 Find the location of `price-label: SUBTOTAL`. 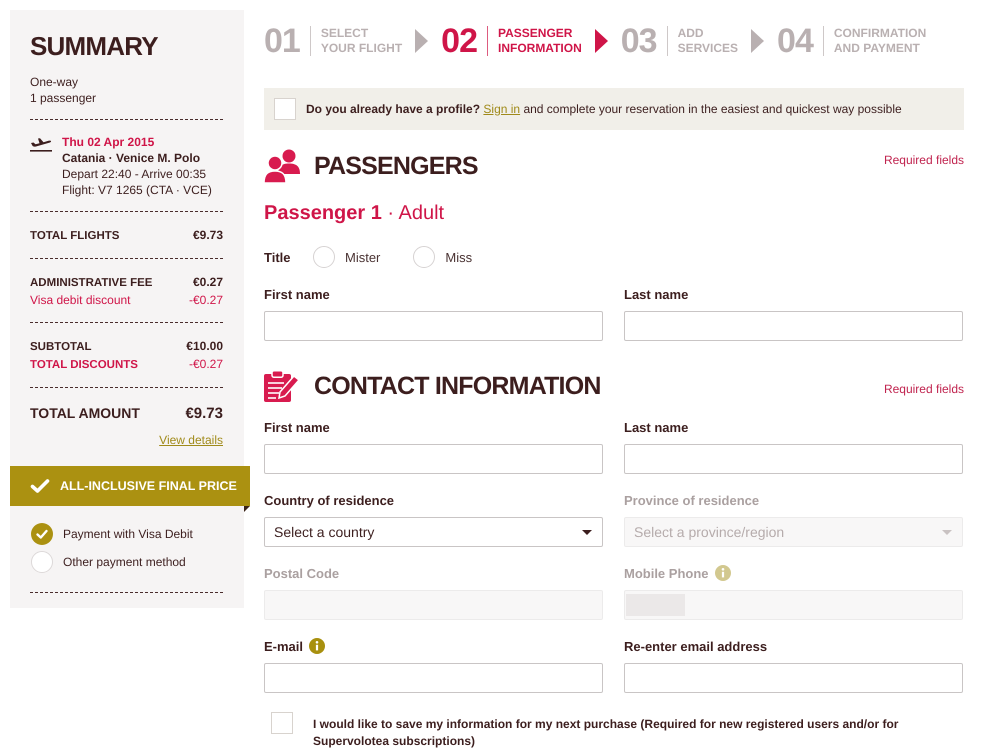

price-label: SUBTOTAL is located at coordinates (61, 347).